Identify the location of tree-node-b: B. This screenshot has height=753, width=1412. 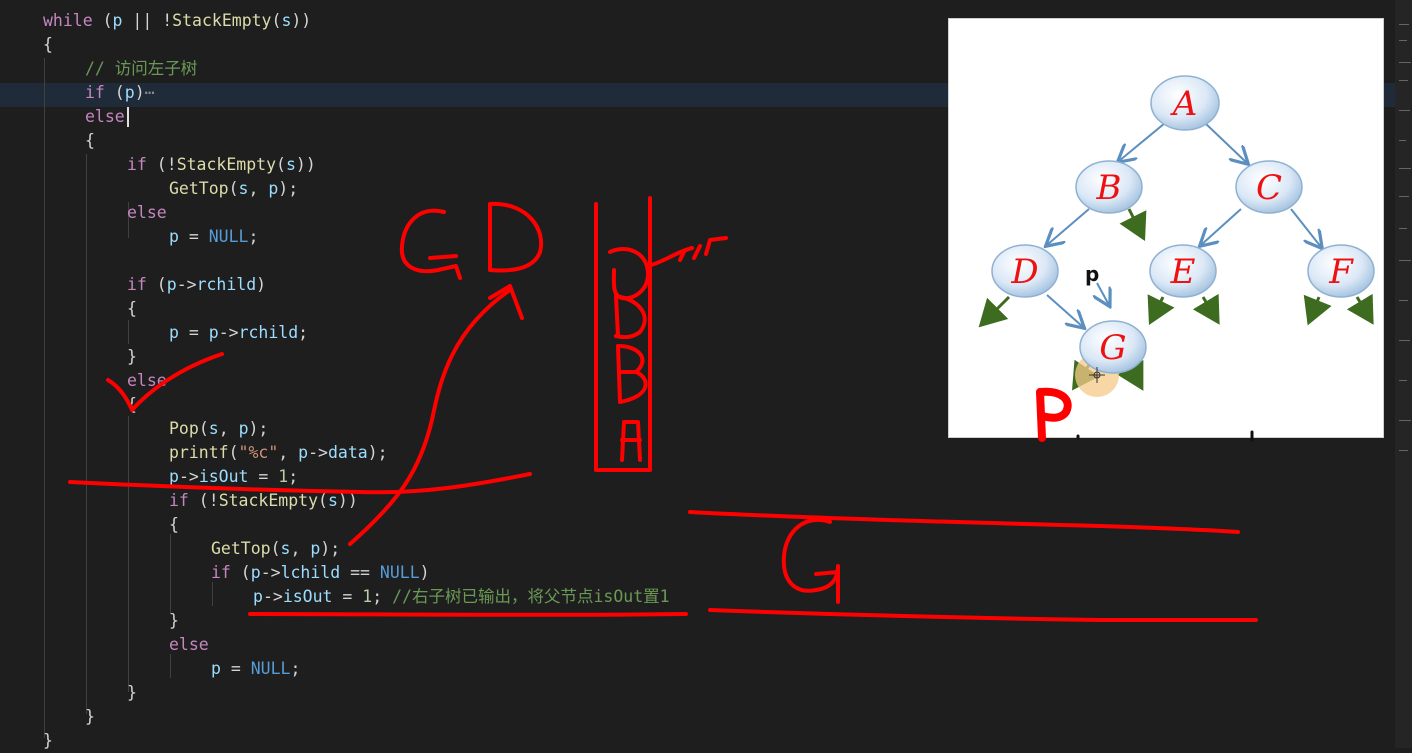
(1109, 187).